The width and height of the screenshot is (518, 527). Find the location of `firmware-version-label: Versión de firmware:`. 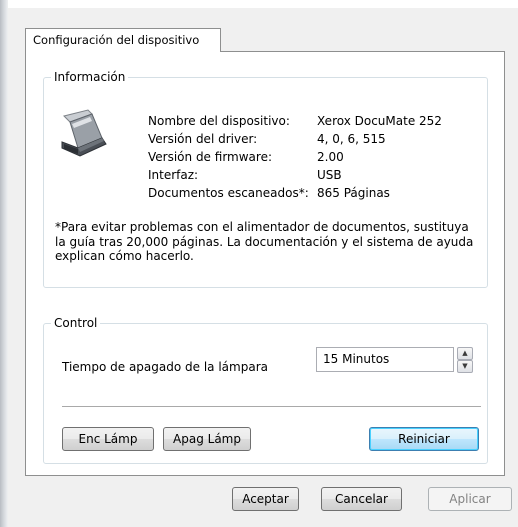

firmware-version-label: Versión de firmware: is located at coordinates (210, 157).